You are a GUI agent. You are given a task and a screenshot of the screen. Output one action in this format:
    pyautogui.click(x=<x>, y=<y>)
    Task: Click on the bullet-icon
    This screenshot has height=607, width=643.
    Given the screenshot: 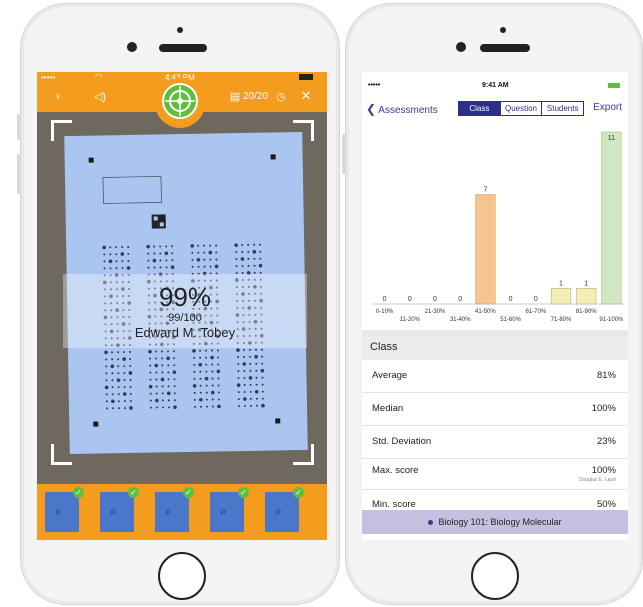 What is the action you would take?
    pyautogui.click(x=431, y=523)
    